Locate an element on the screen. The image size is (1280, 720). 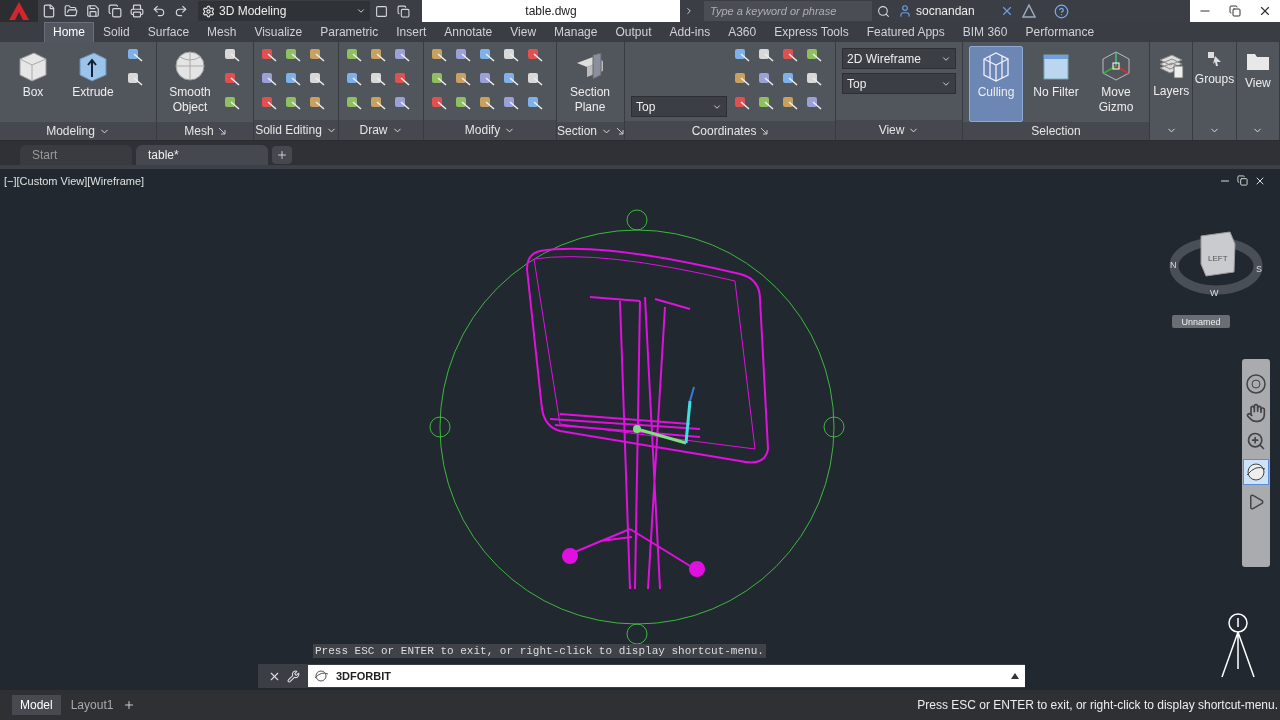
file-tab: Start is located at coordinates (76, 155).